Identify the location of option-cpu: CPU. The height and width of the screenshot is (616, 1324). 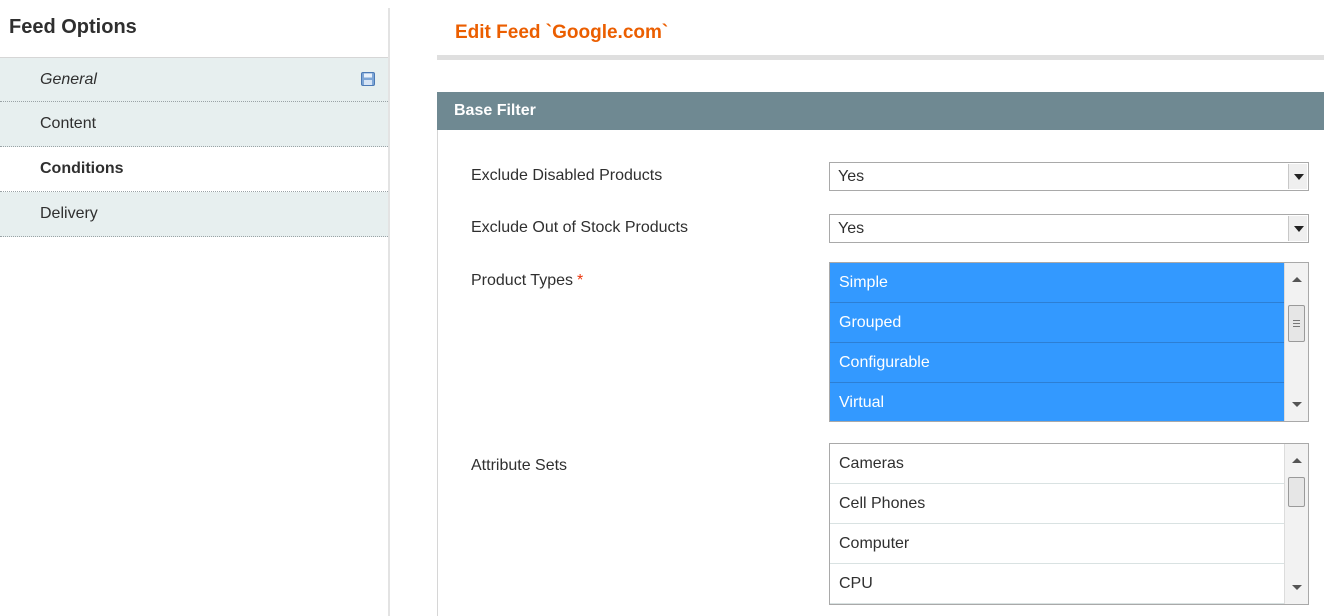
(1057, 584).